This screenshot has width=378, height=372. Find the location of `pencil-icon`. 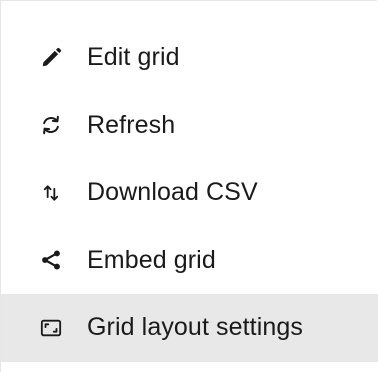

pencil-icon is located at coordinates (51, 58).